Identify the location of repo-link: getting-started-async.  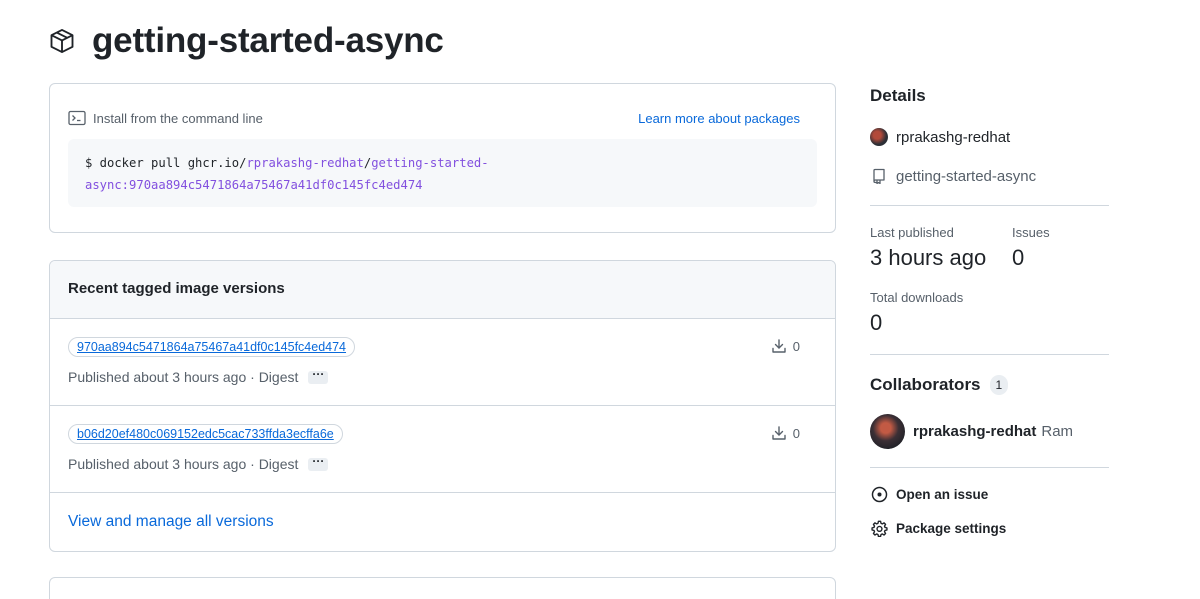
(953, 176).